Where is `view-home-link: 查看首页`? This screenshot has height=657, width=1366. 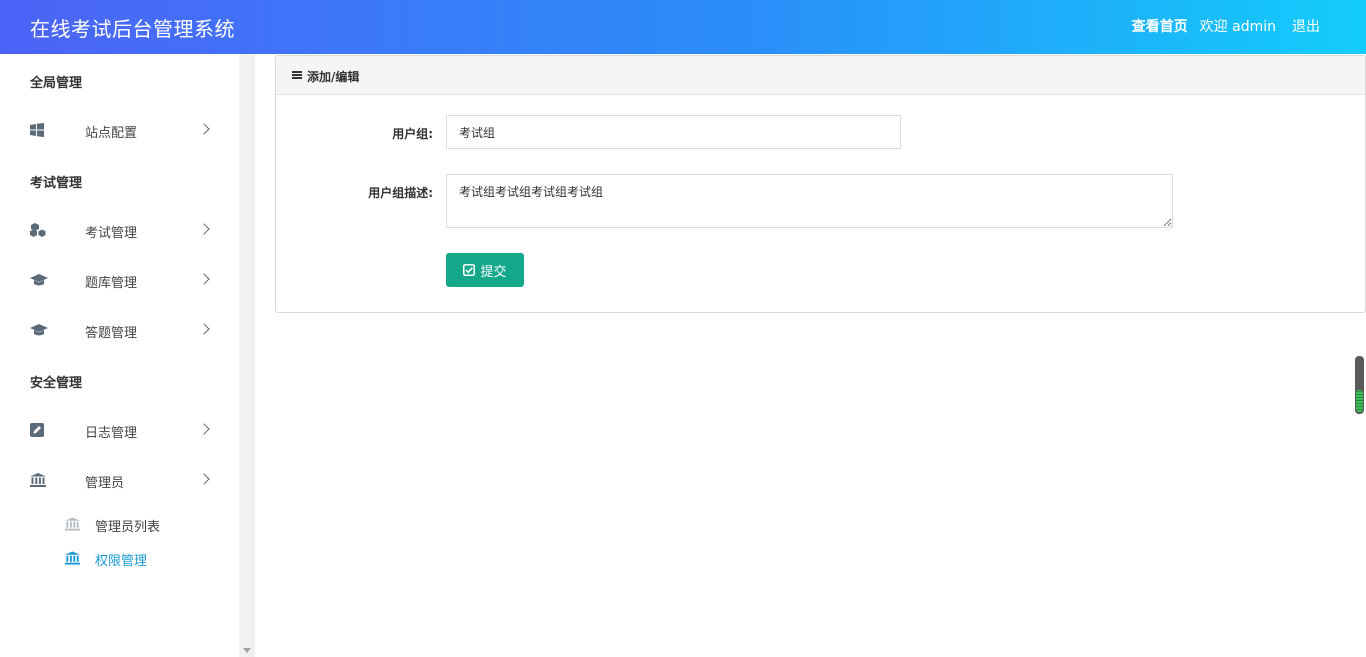
view-home-link: 查看首页 is located at coordinates (1160, 26).